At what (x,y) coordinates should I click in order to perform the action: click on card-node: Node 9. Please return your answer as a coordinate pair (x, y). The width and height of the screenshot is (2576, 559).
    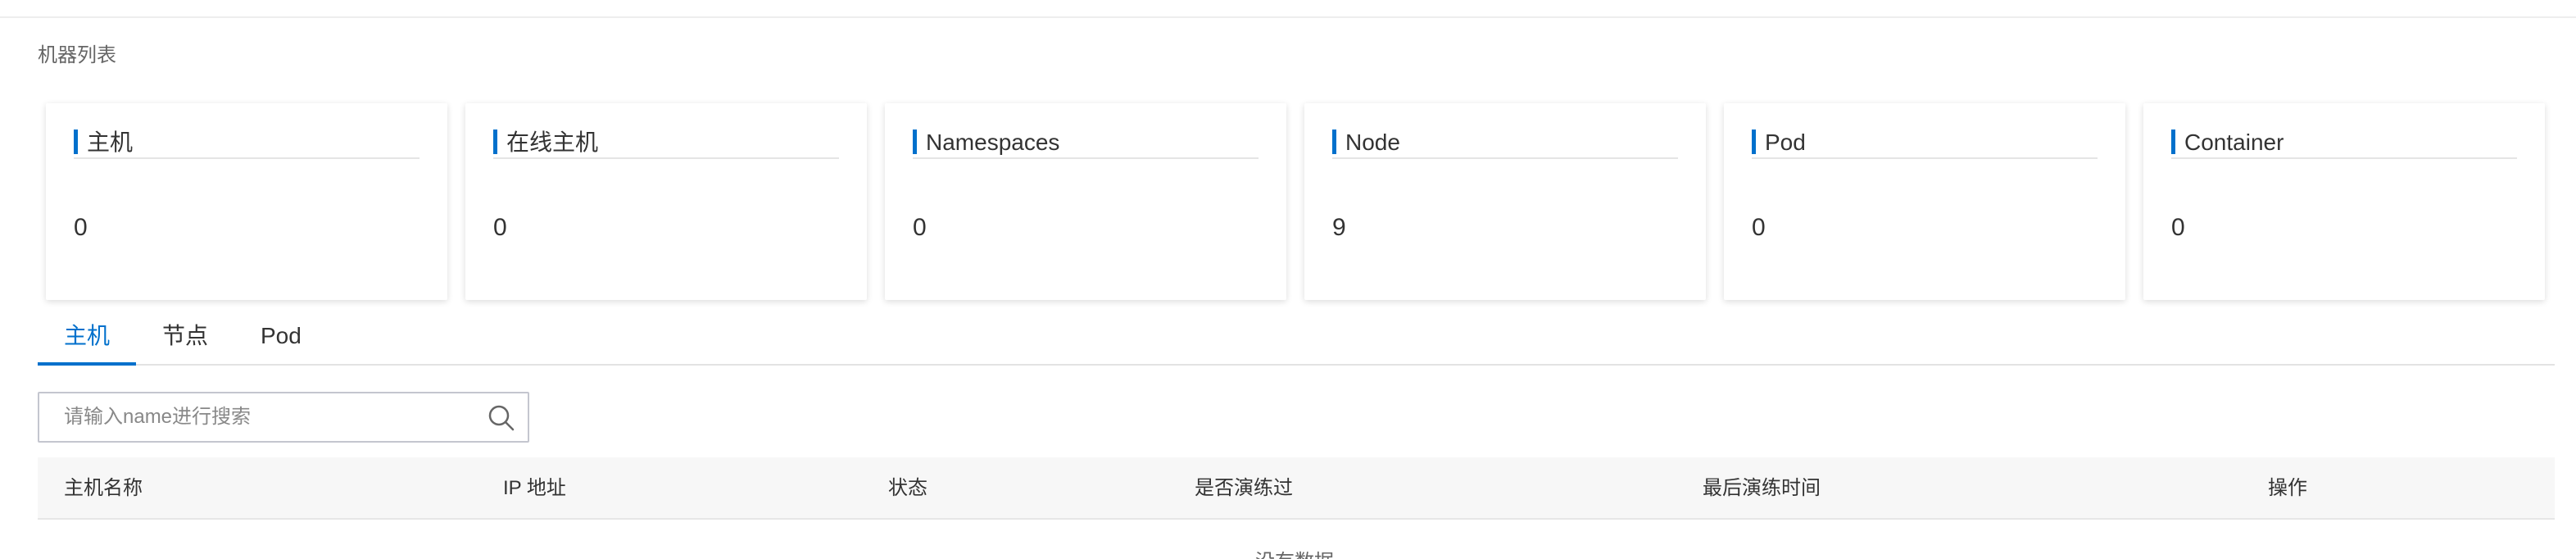
    Looking at the image, I should click on (1505, 202).